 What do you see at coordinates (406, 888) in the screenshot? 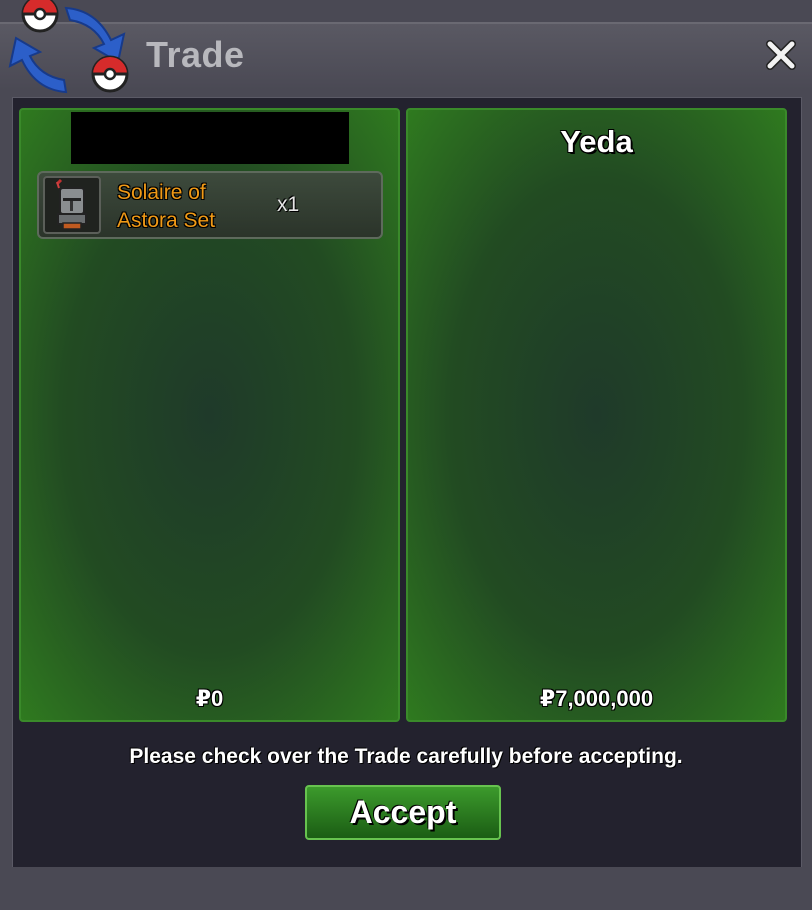
I see `bottom-border` at bounding box center [406, 888].